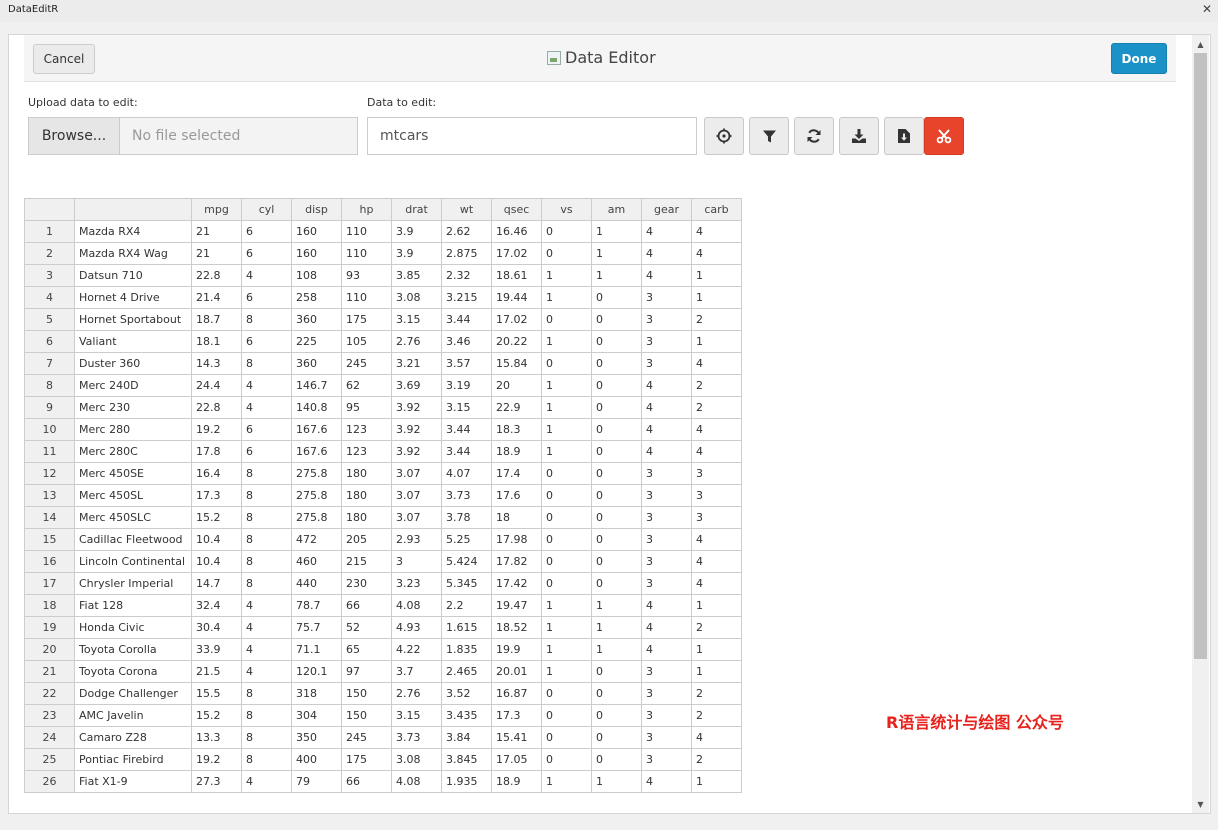  What do you see at coordinates (216, 715) in the screenshot?
I see `table-cell: 15.2` at bounding box center [216, 715].